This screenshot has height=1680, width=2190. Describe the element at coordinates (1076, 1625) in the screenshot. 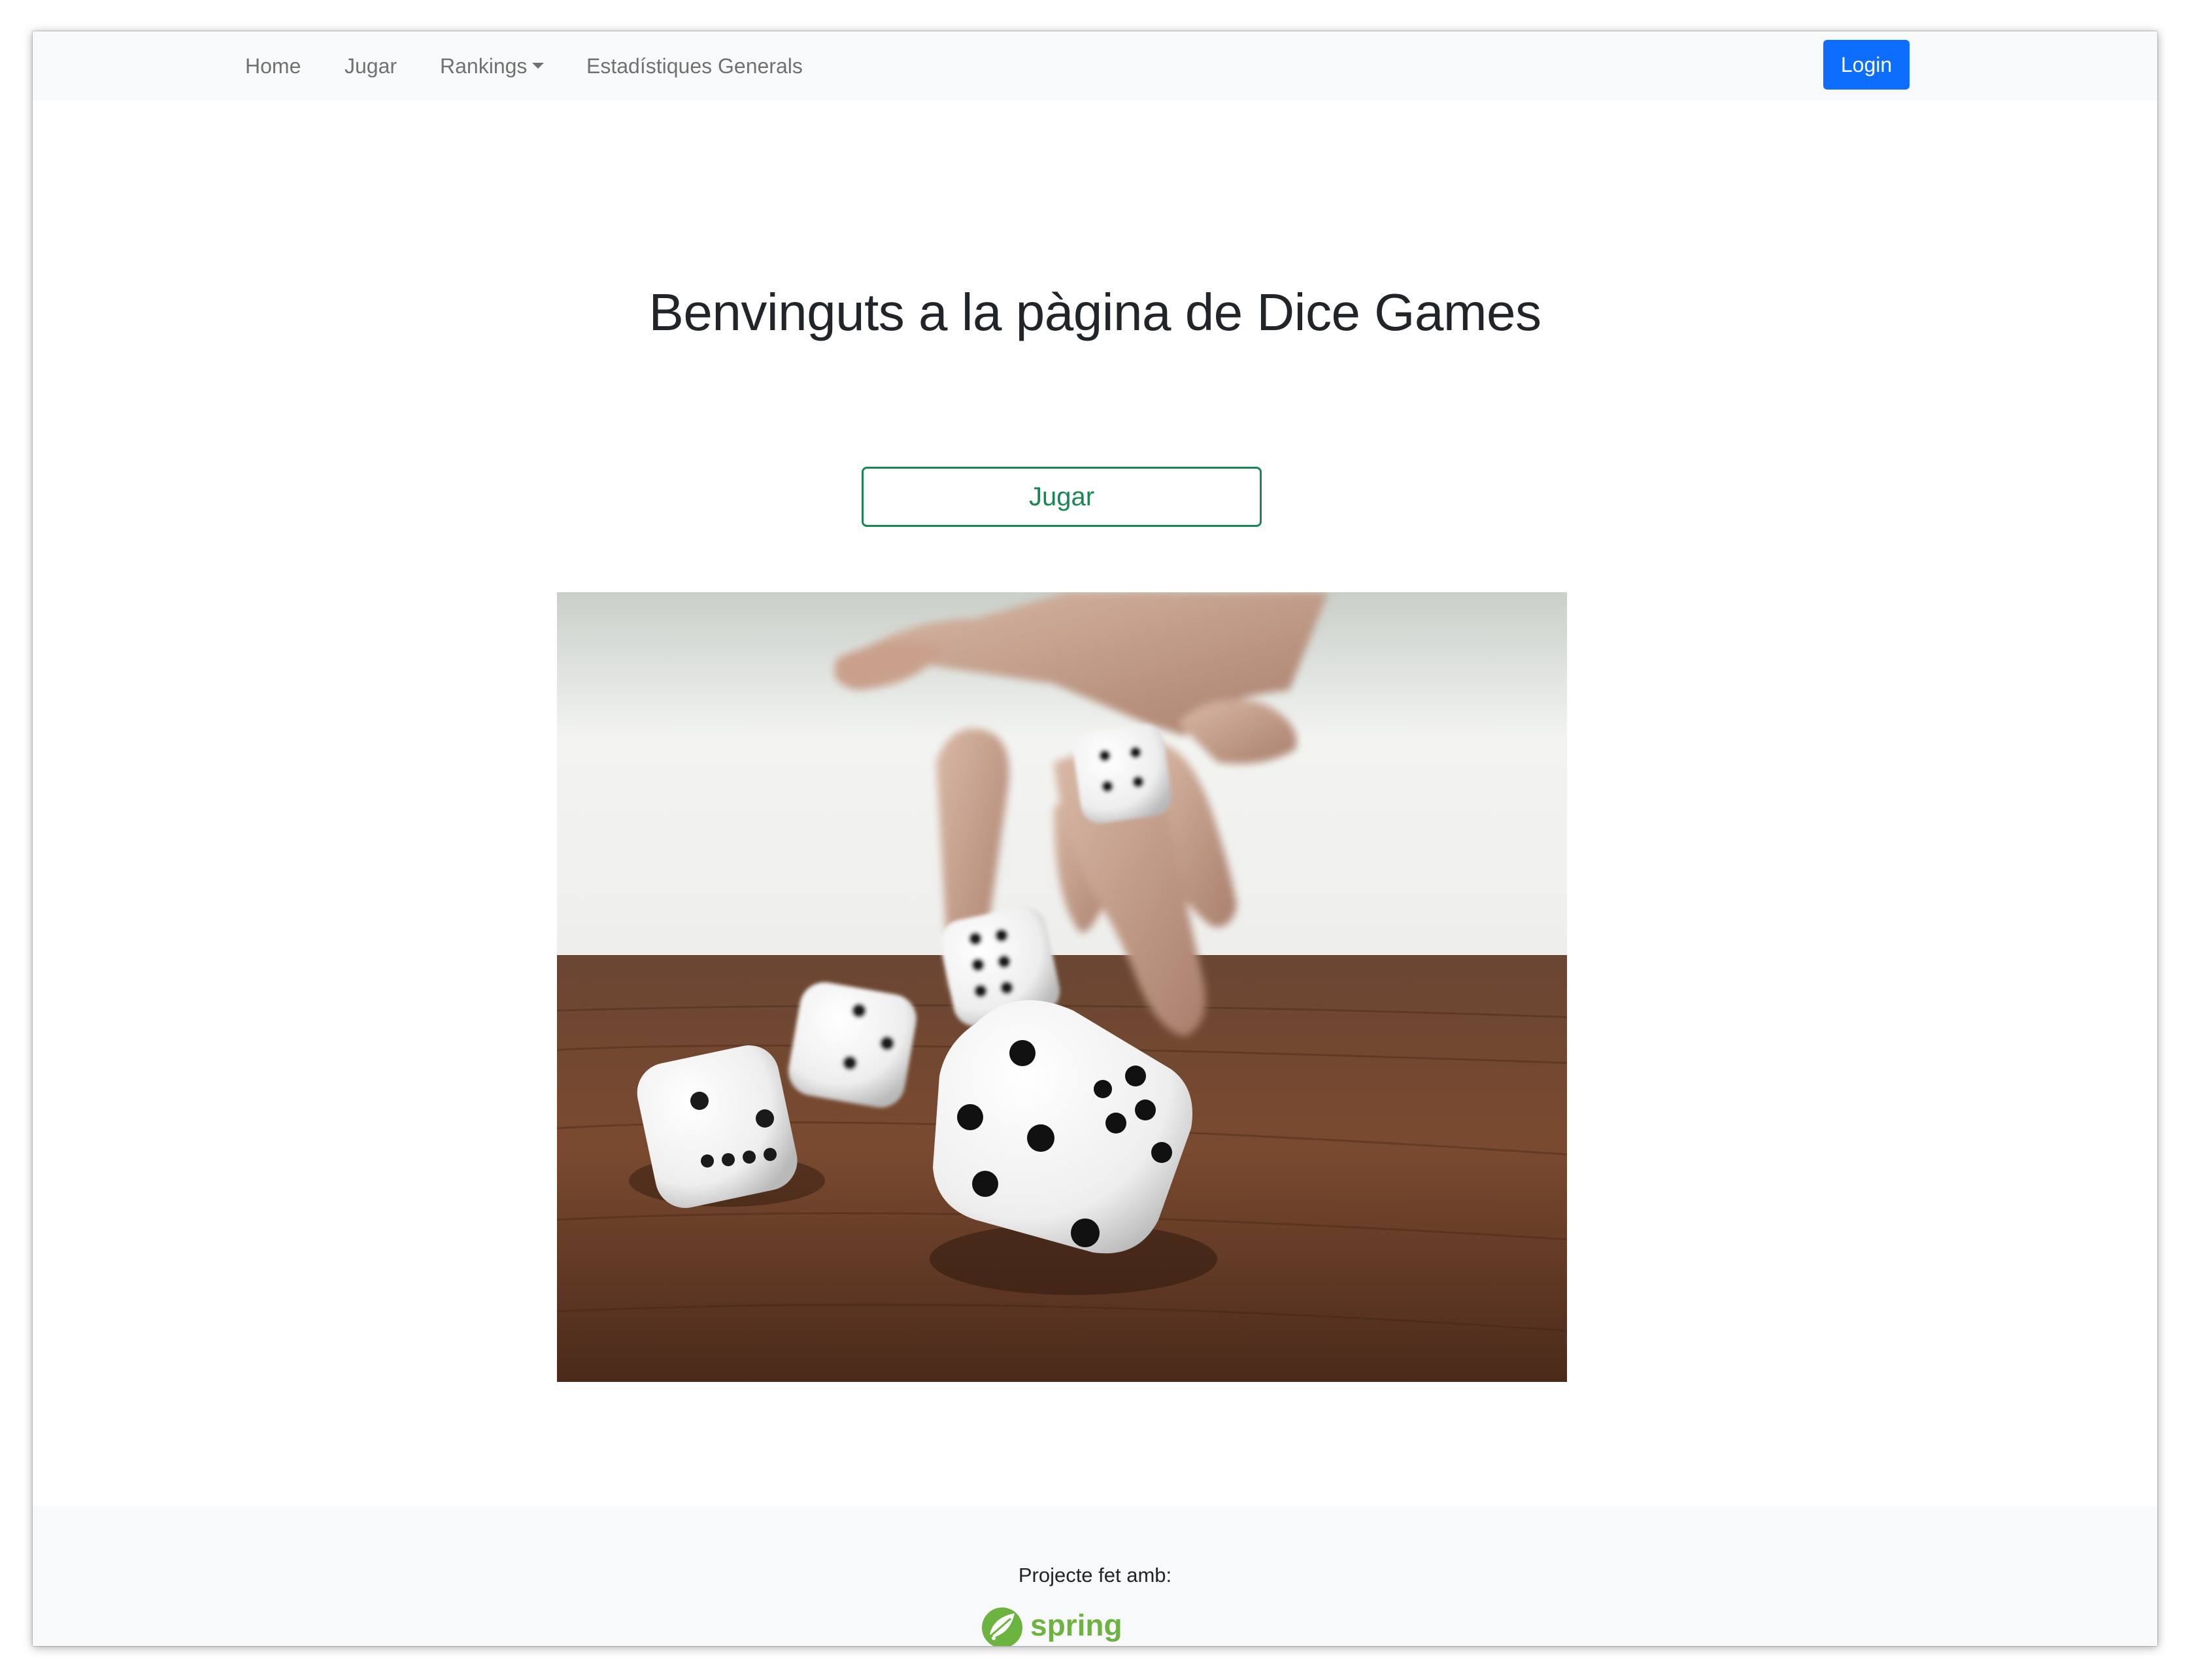

I see `spring-logo-text: spring` at that location.